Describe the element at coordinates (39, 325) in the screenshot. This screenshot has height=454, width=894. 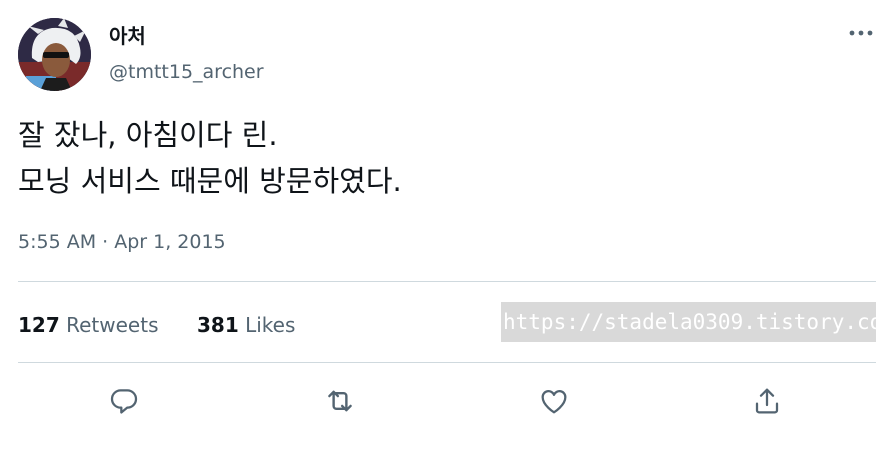
I see `retweets-count: 127` at that location.